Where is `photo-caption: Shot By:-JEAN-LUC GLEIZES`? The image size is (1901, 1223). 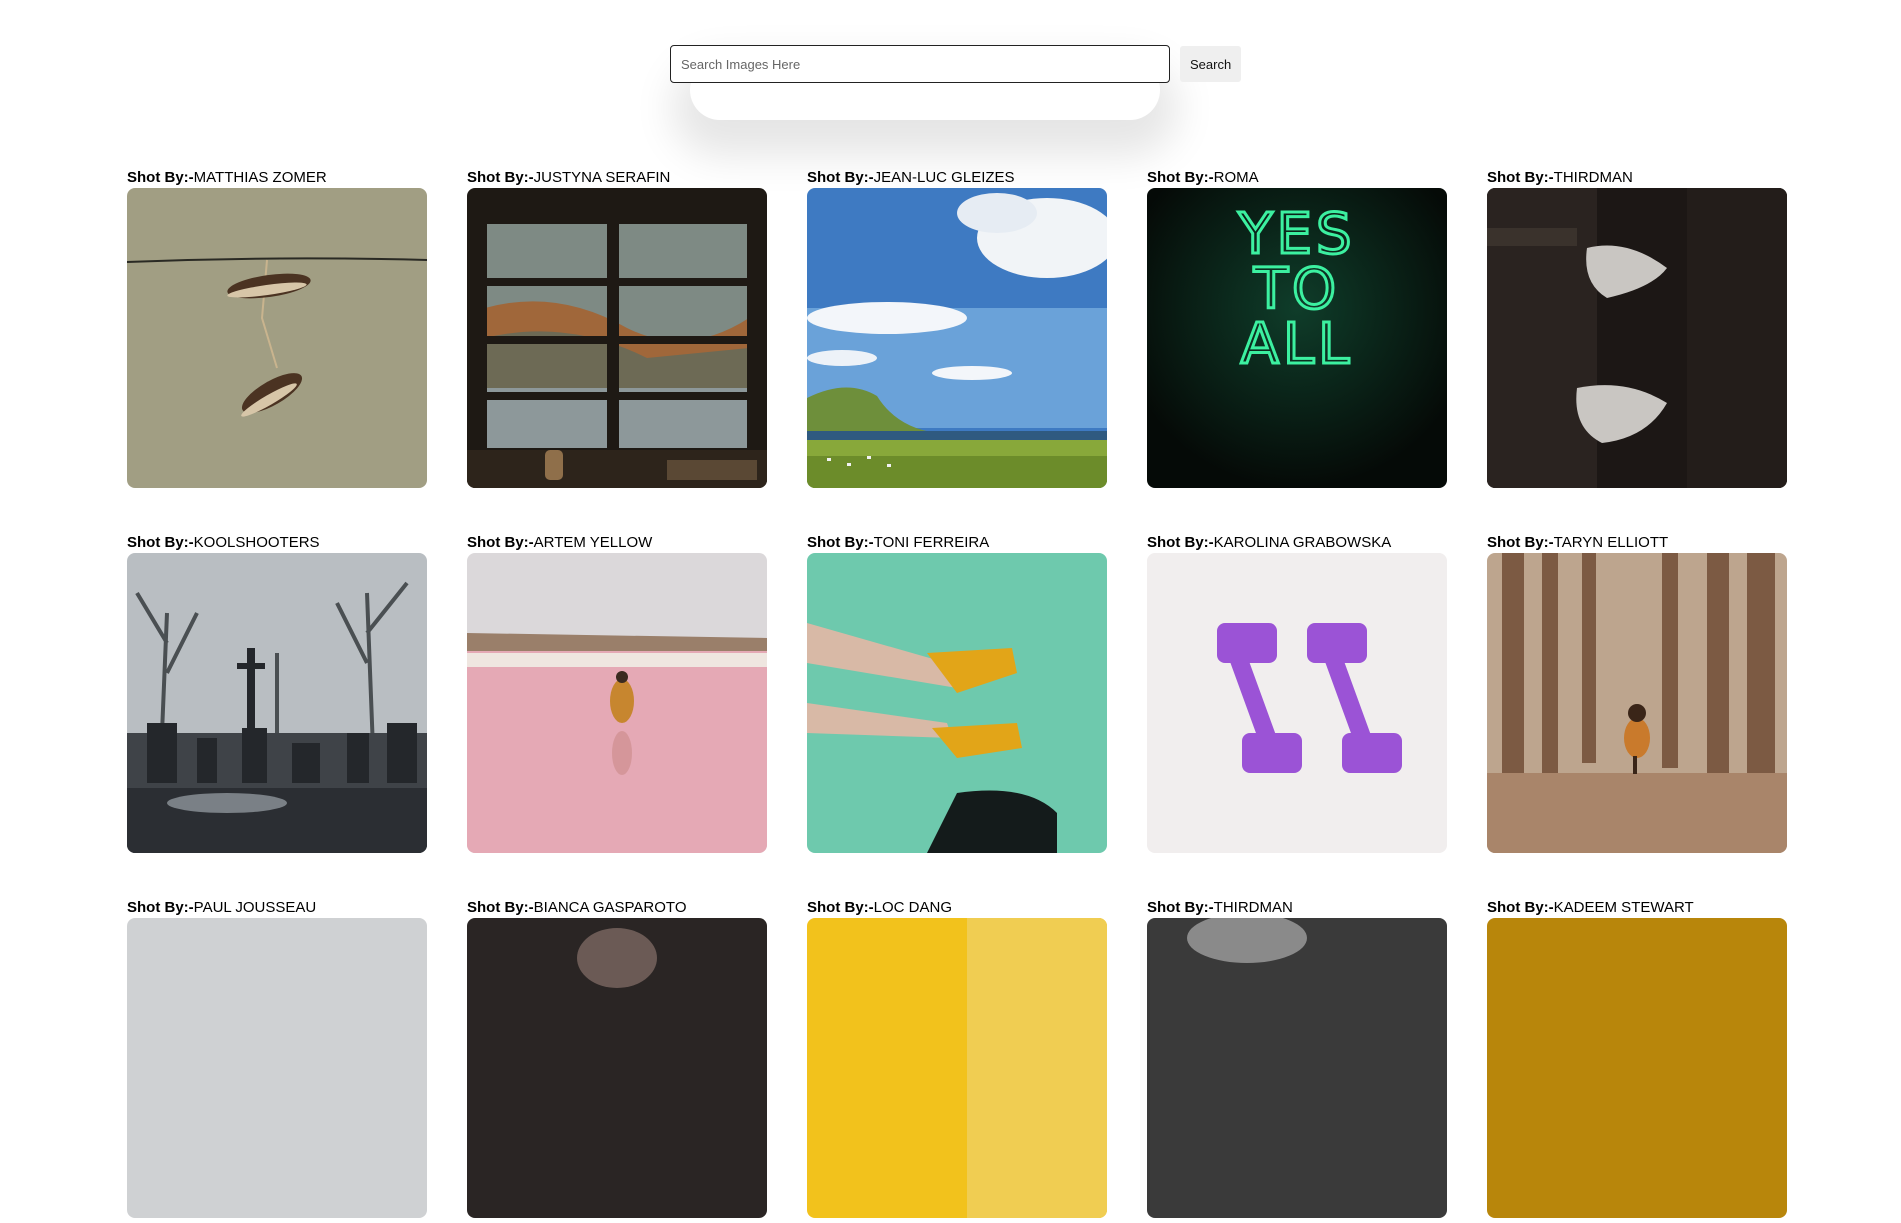
photo-caption: Shot By:-JEAN-LUC GLEIZES is located at coordinates (911, 177).